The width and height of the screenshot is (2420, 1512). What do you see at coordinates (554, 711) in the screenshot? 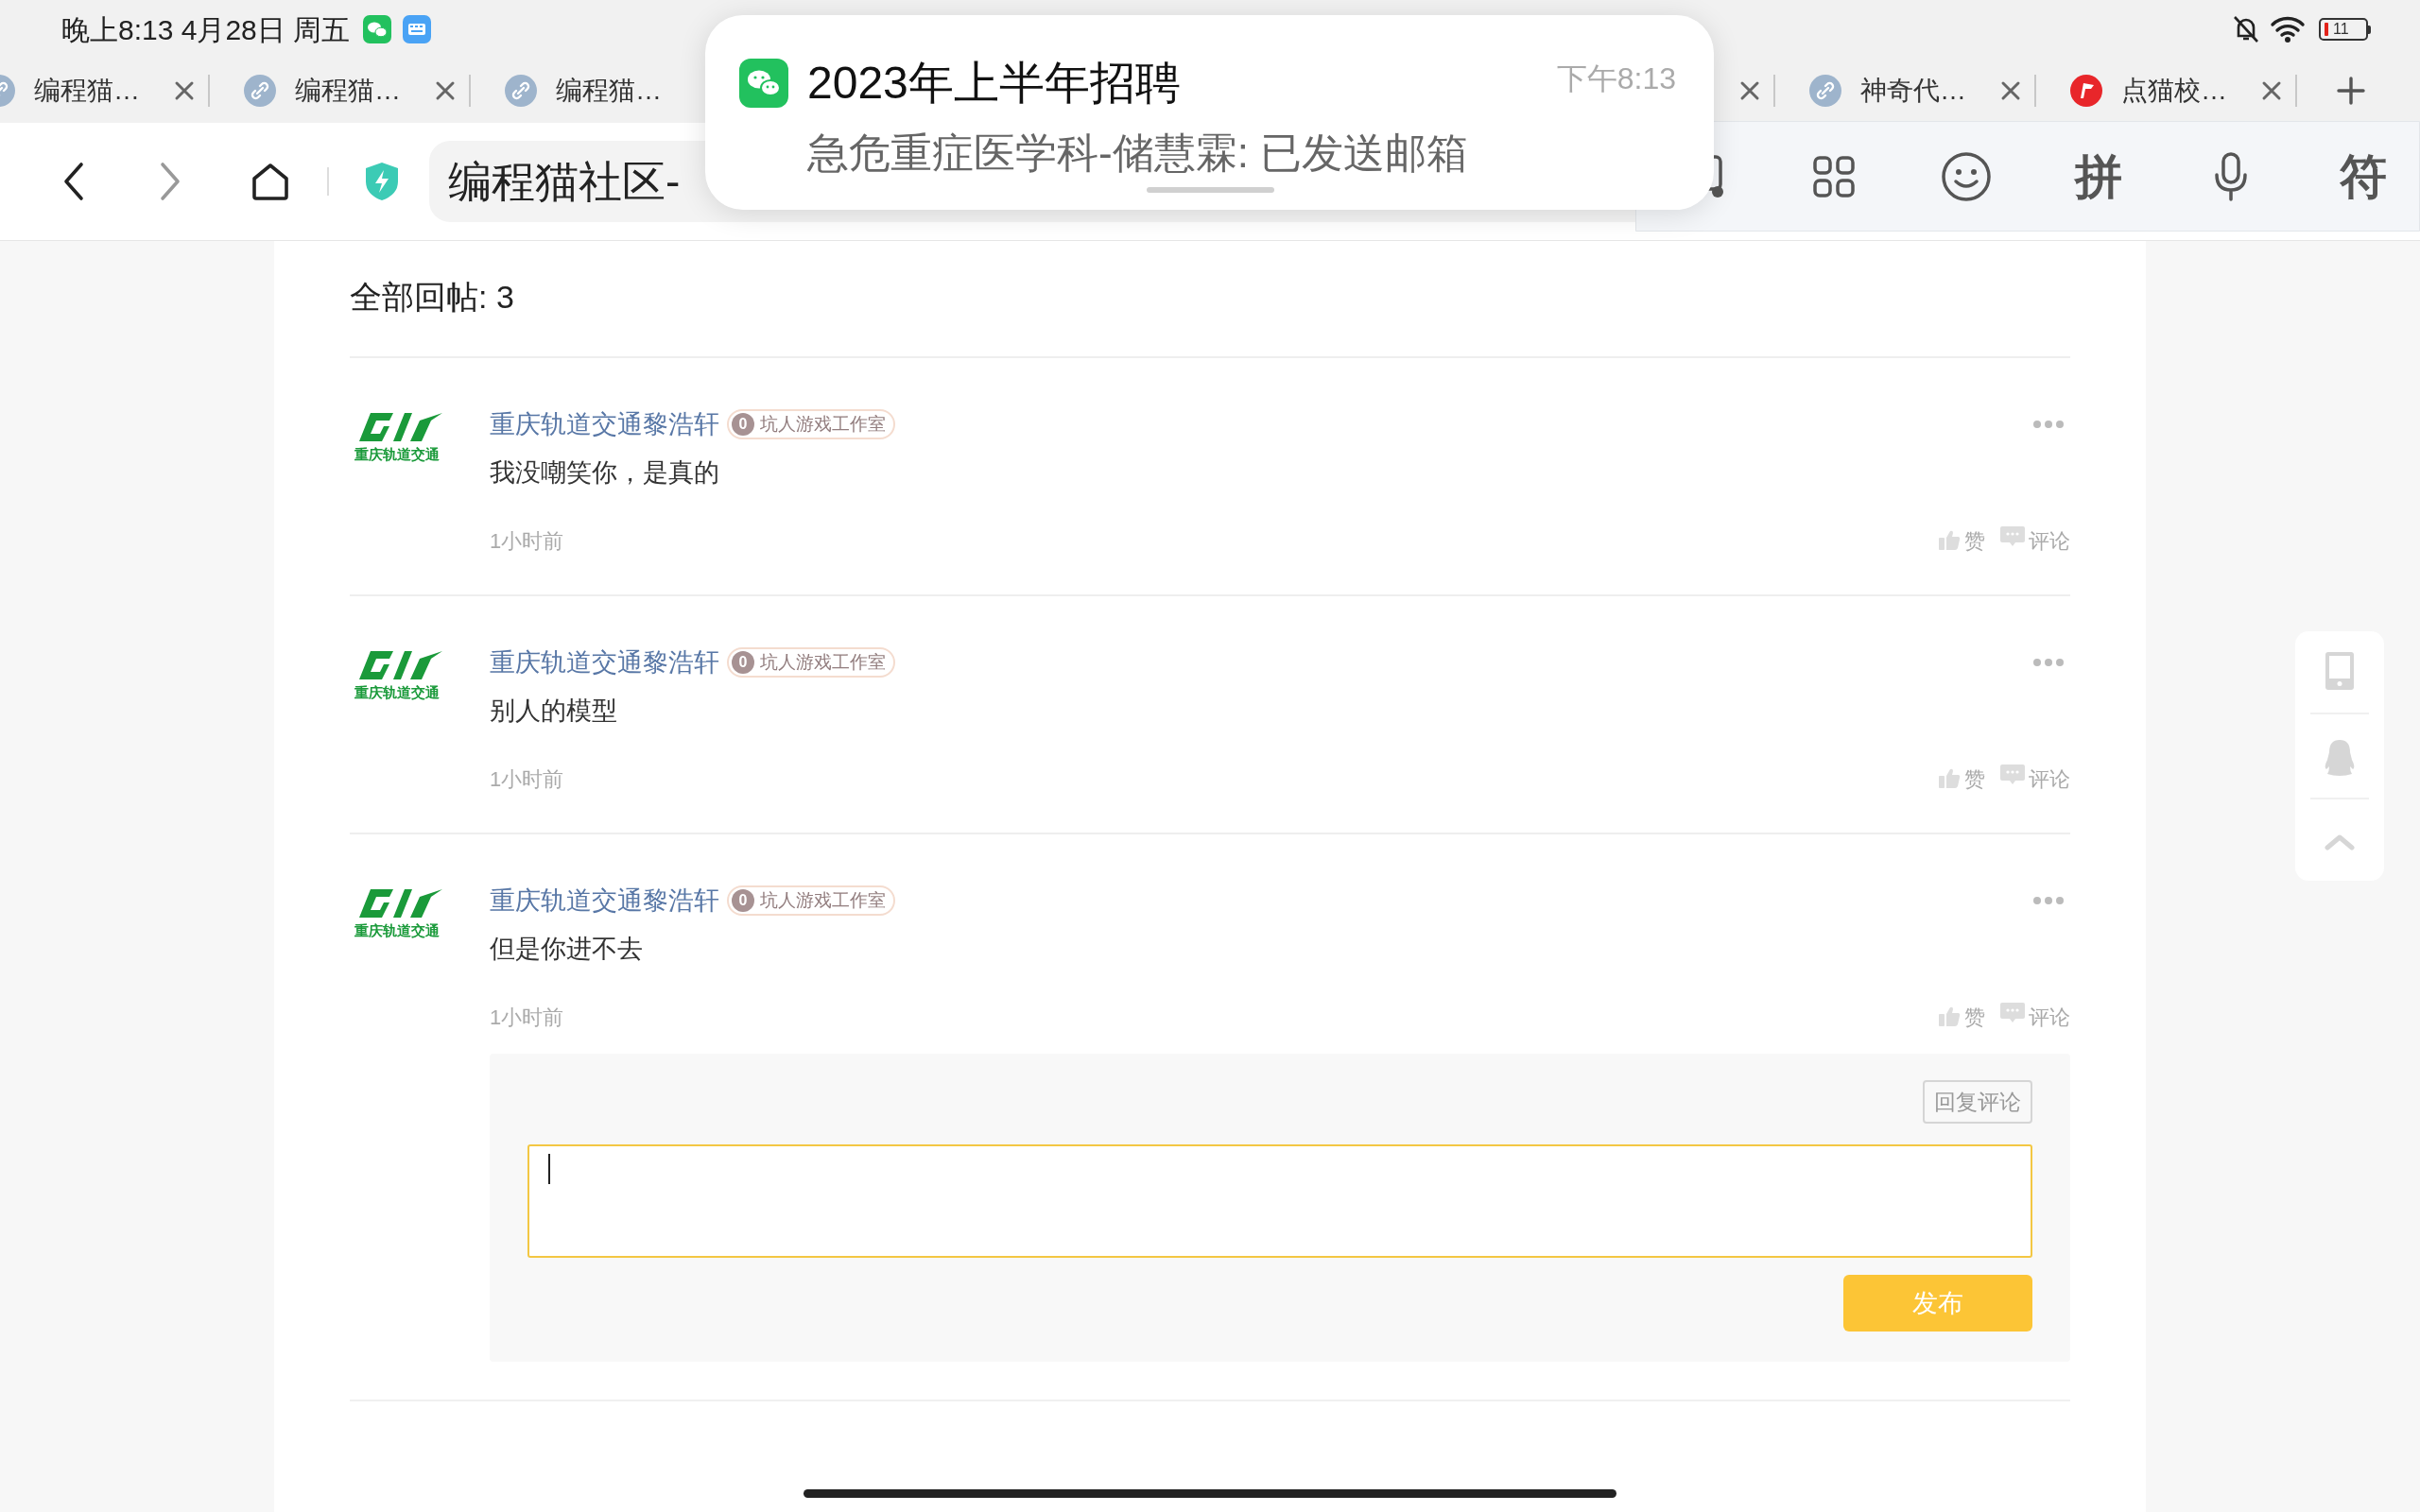
I see `comment-text: 别人的模型` at bounding box center [554, 711].